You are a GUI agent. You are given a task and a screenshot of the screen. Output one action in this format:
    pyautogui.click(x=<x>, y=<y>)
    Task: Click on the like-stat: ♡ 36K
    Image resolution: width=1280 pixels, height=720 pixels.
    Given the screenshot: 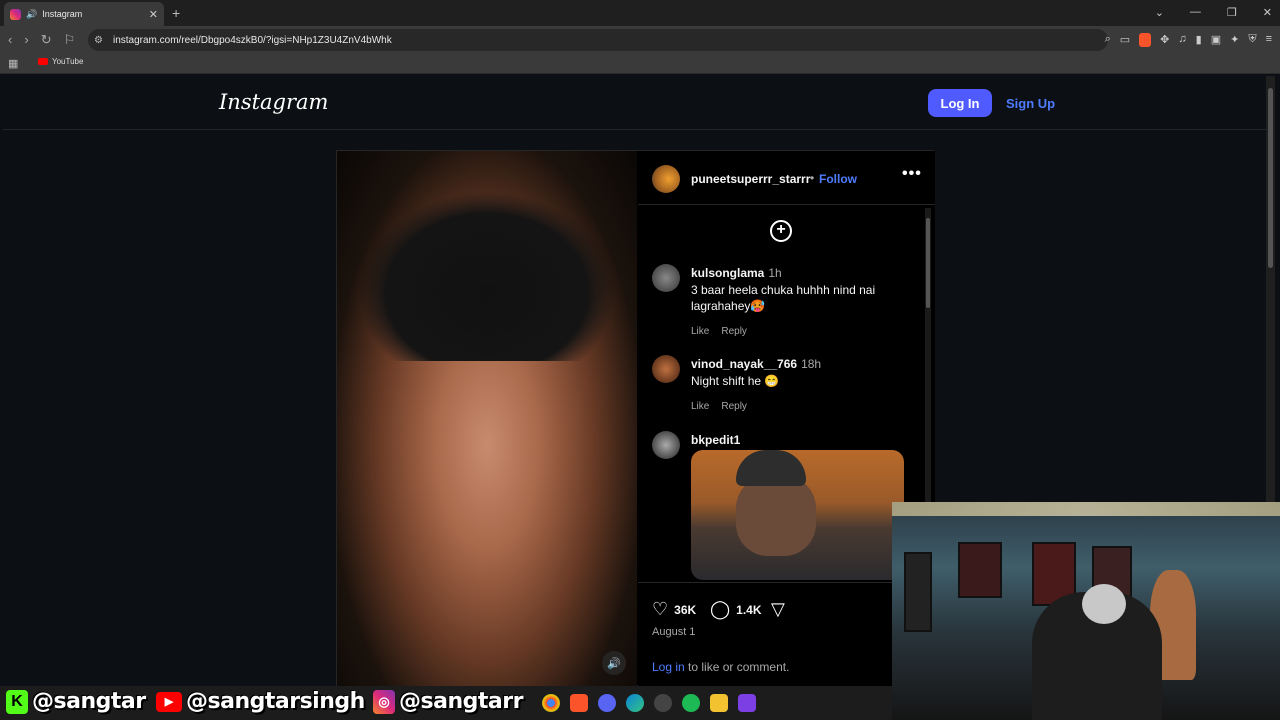 What is the action you would take?
    pyautogui.click(x=674, y=609)
    